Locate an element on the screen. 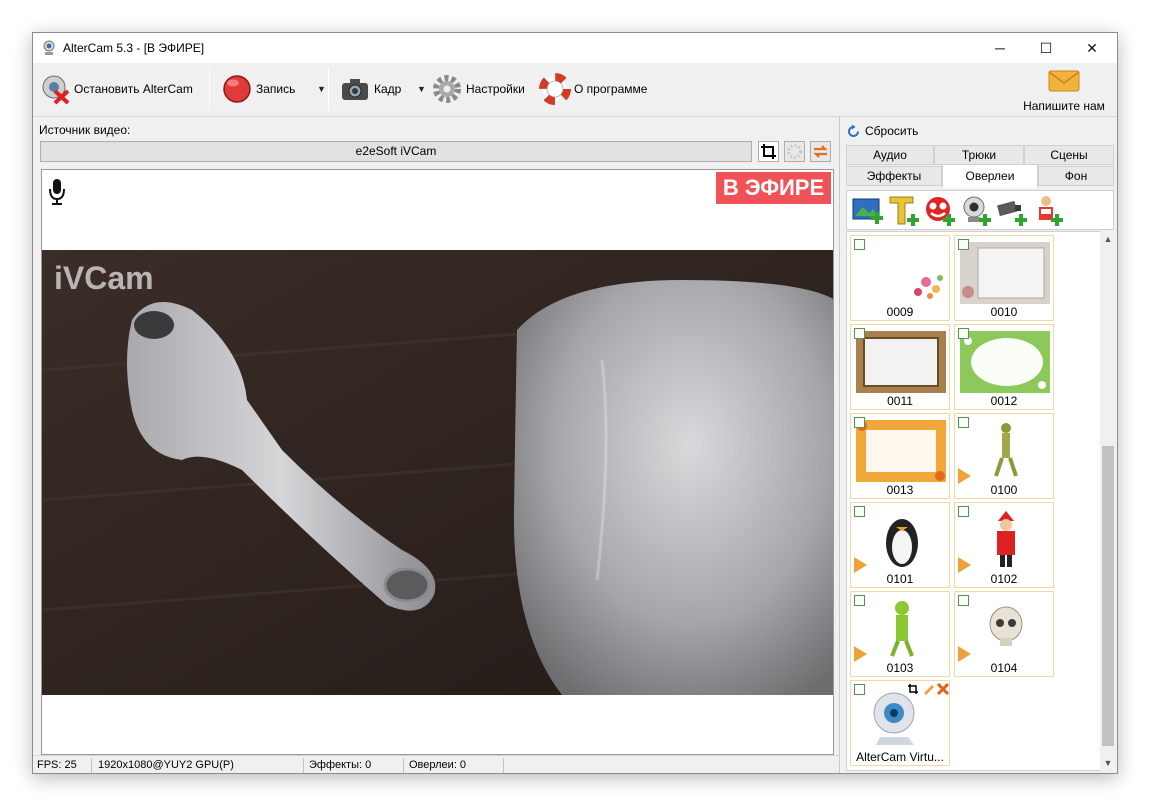 The height and width of the screenshot is (807, 1150). frame-label: Кадр is located at coordinates (388, 89).